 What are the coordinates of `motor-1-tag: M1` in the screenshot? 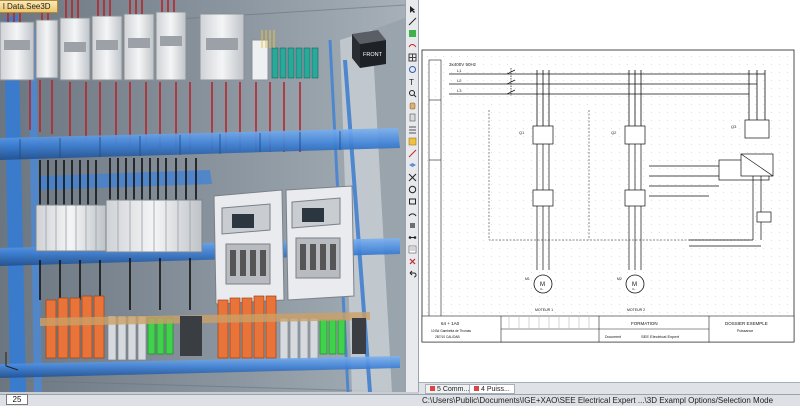 It's located at (527, 279).